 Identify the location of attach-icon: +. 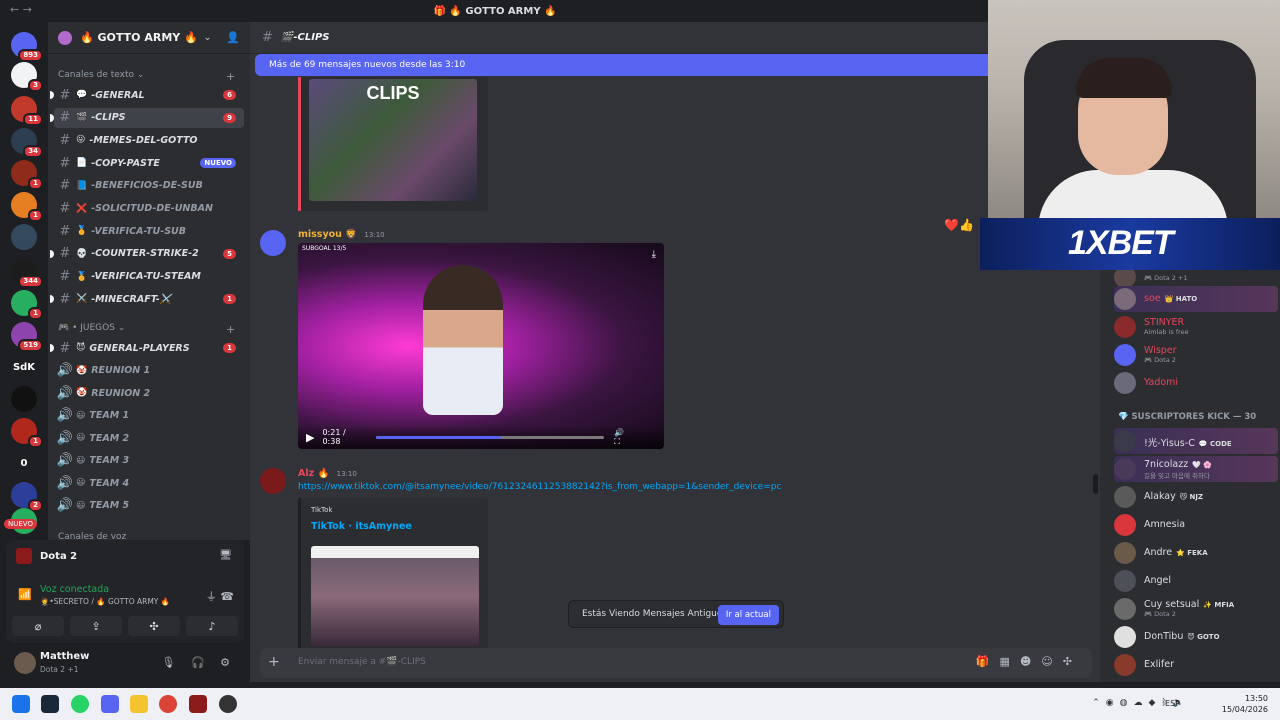
(274, 662).